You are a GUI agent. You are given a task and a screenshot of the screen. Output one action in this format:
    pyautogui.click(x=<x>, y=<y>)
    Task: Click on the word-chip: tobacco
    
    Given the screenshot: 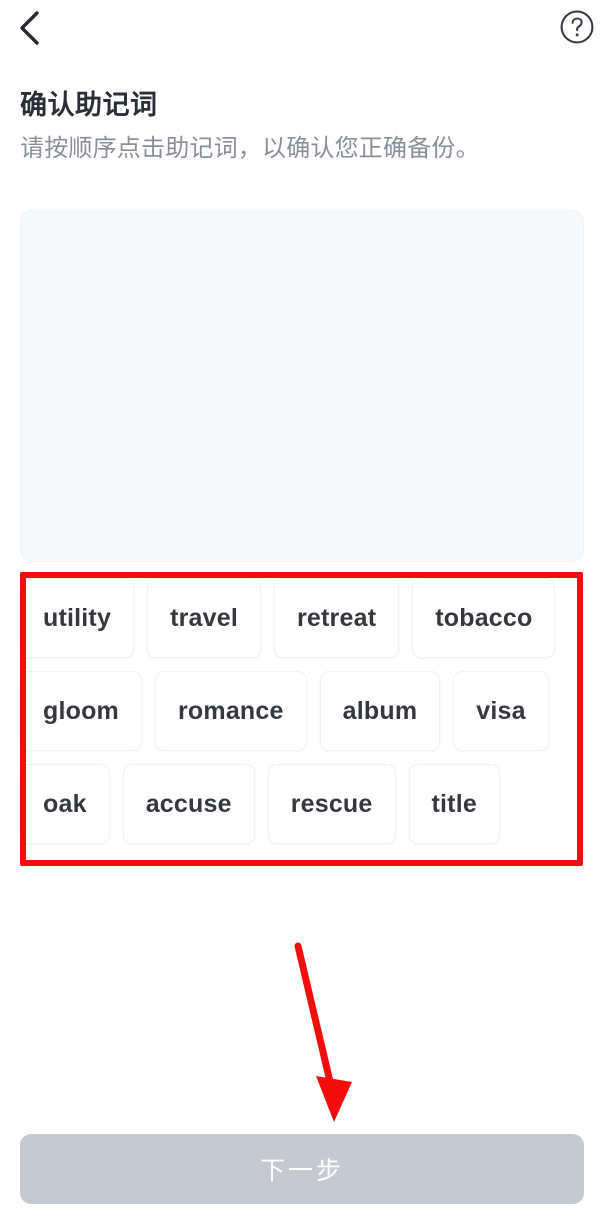 What is the action you would take?
    pyautogui.click(x=484, y=618)
    